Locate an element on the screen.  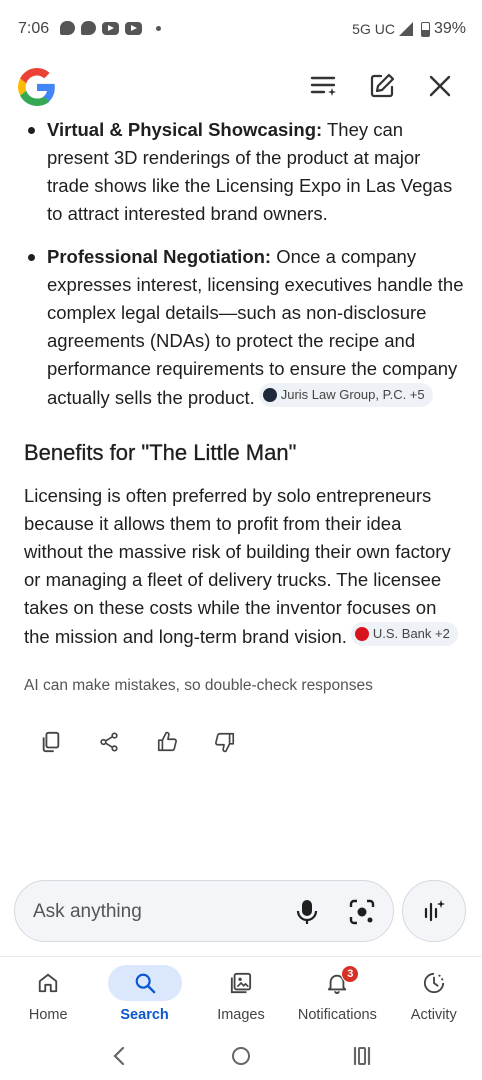
ai-mode-button is located at coordinates (434, 911).